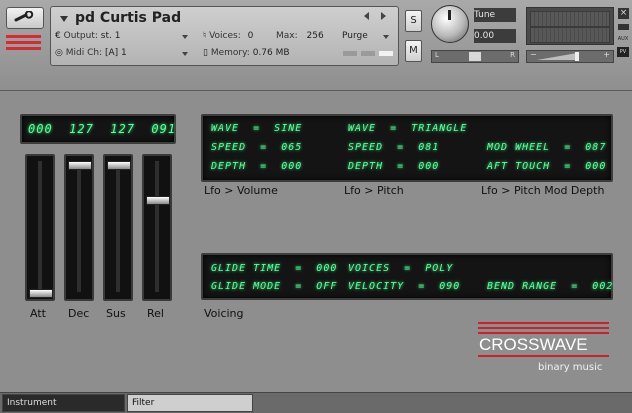  I want to click on lfo-pitch-label: Lfo > Pitch, so click(374, 190).